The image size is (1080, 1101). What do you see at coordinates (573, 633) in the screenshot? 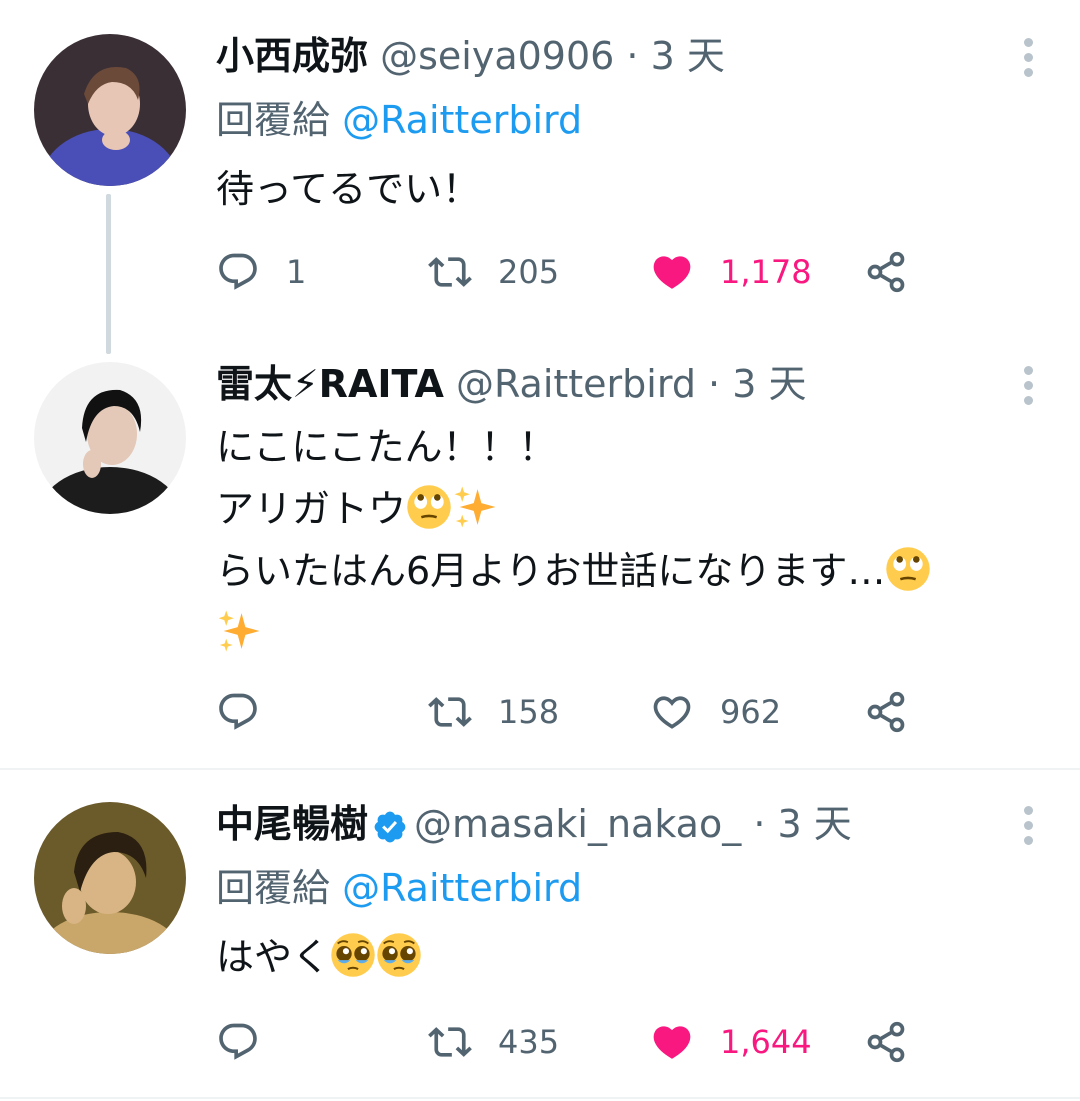
I see `tweet-text-line-with-emoji` at bounding box center [573, 633].